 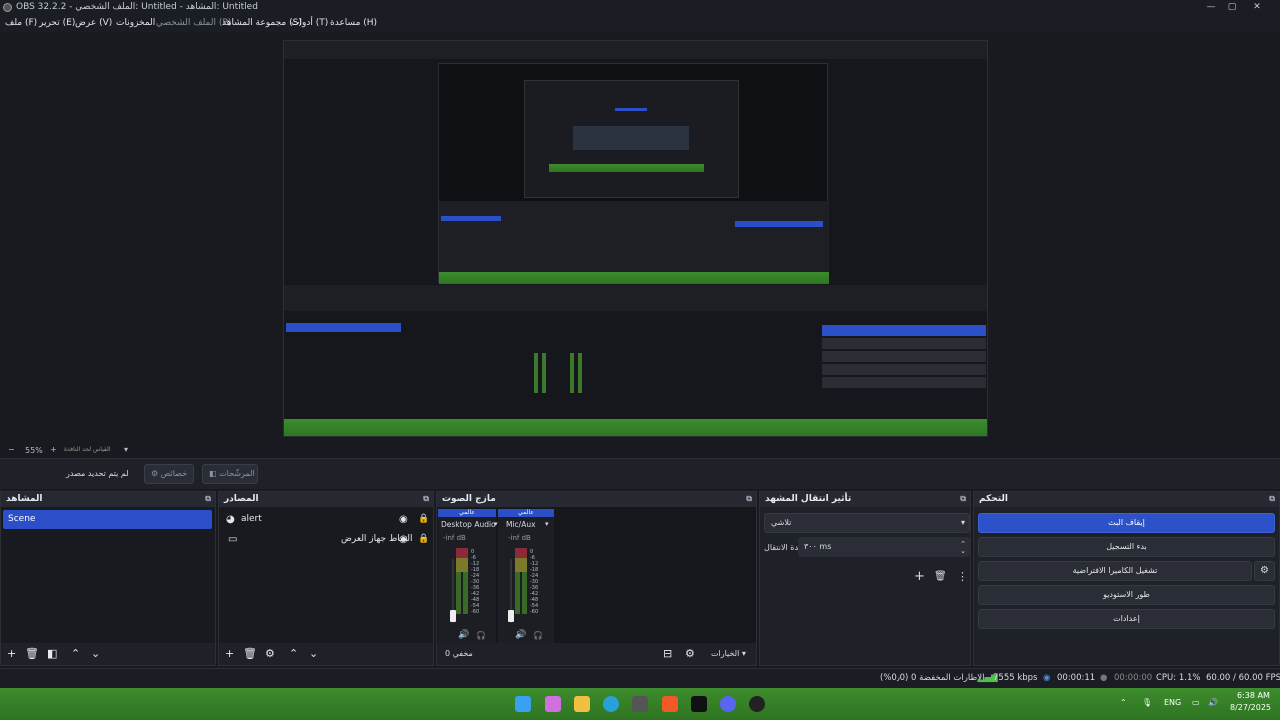 I want to click on copilot-icon, so click(x=553, y=704).